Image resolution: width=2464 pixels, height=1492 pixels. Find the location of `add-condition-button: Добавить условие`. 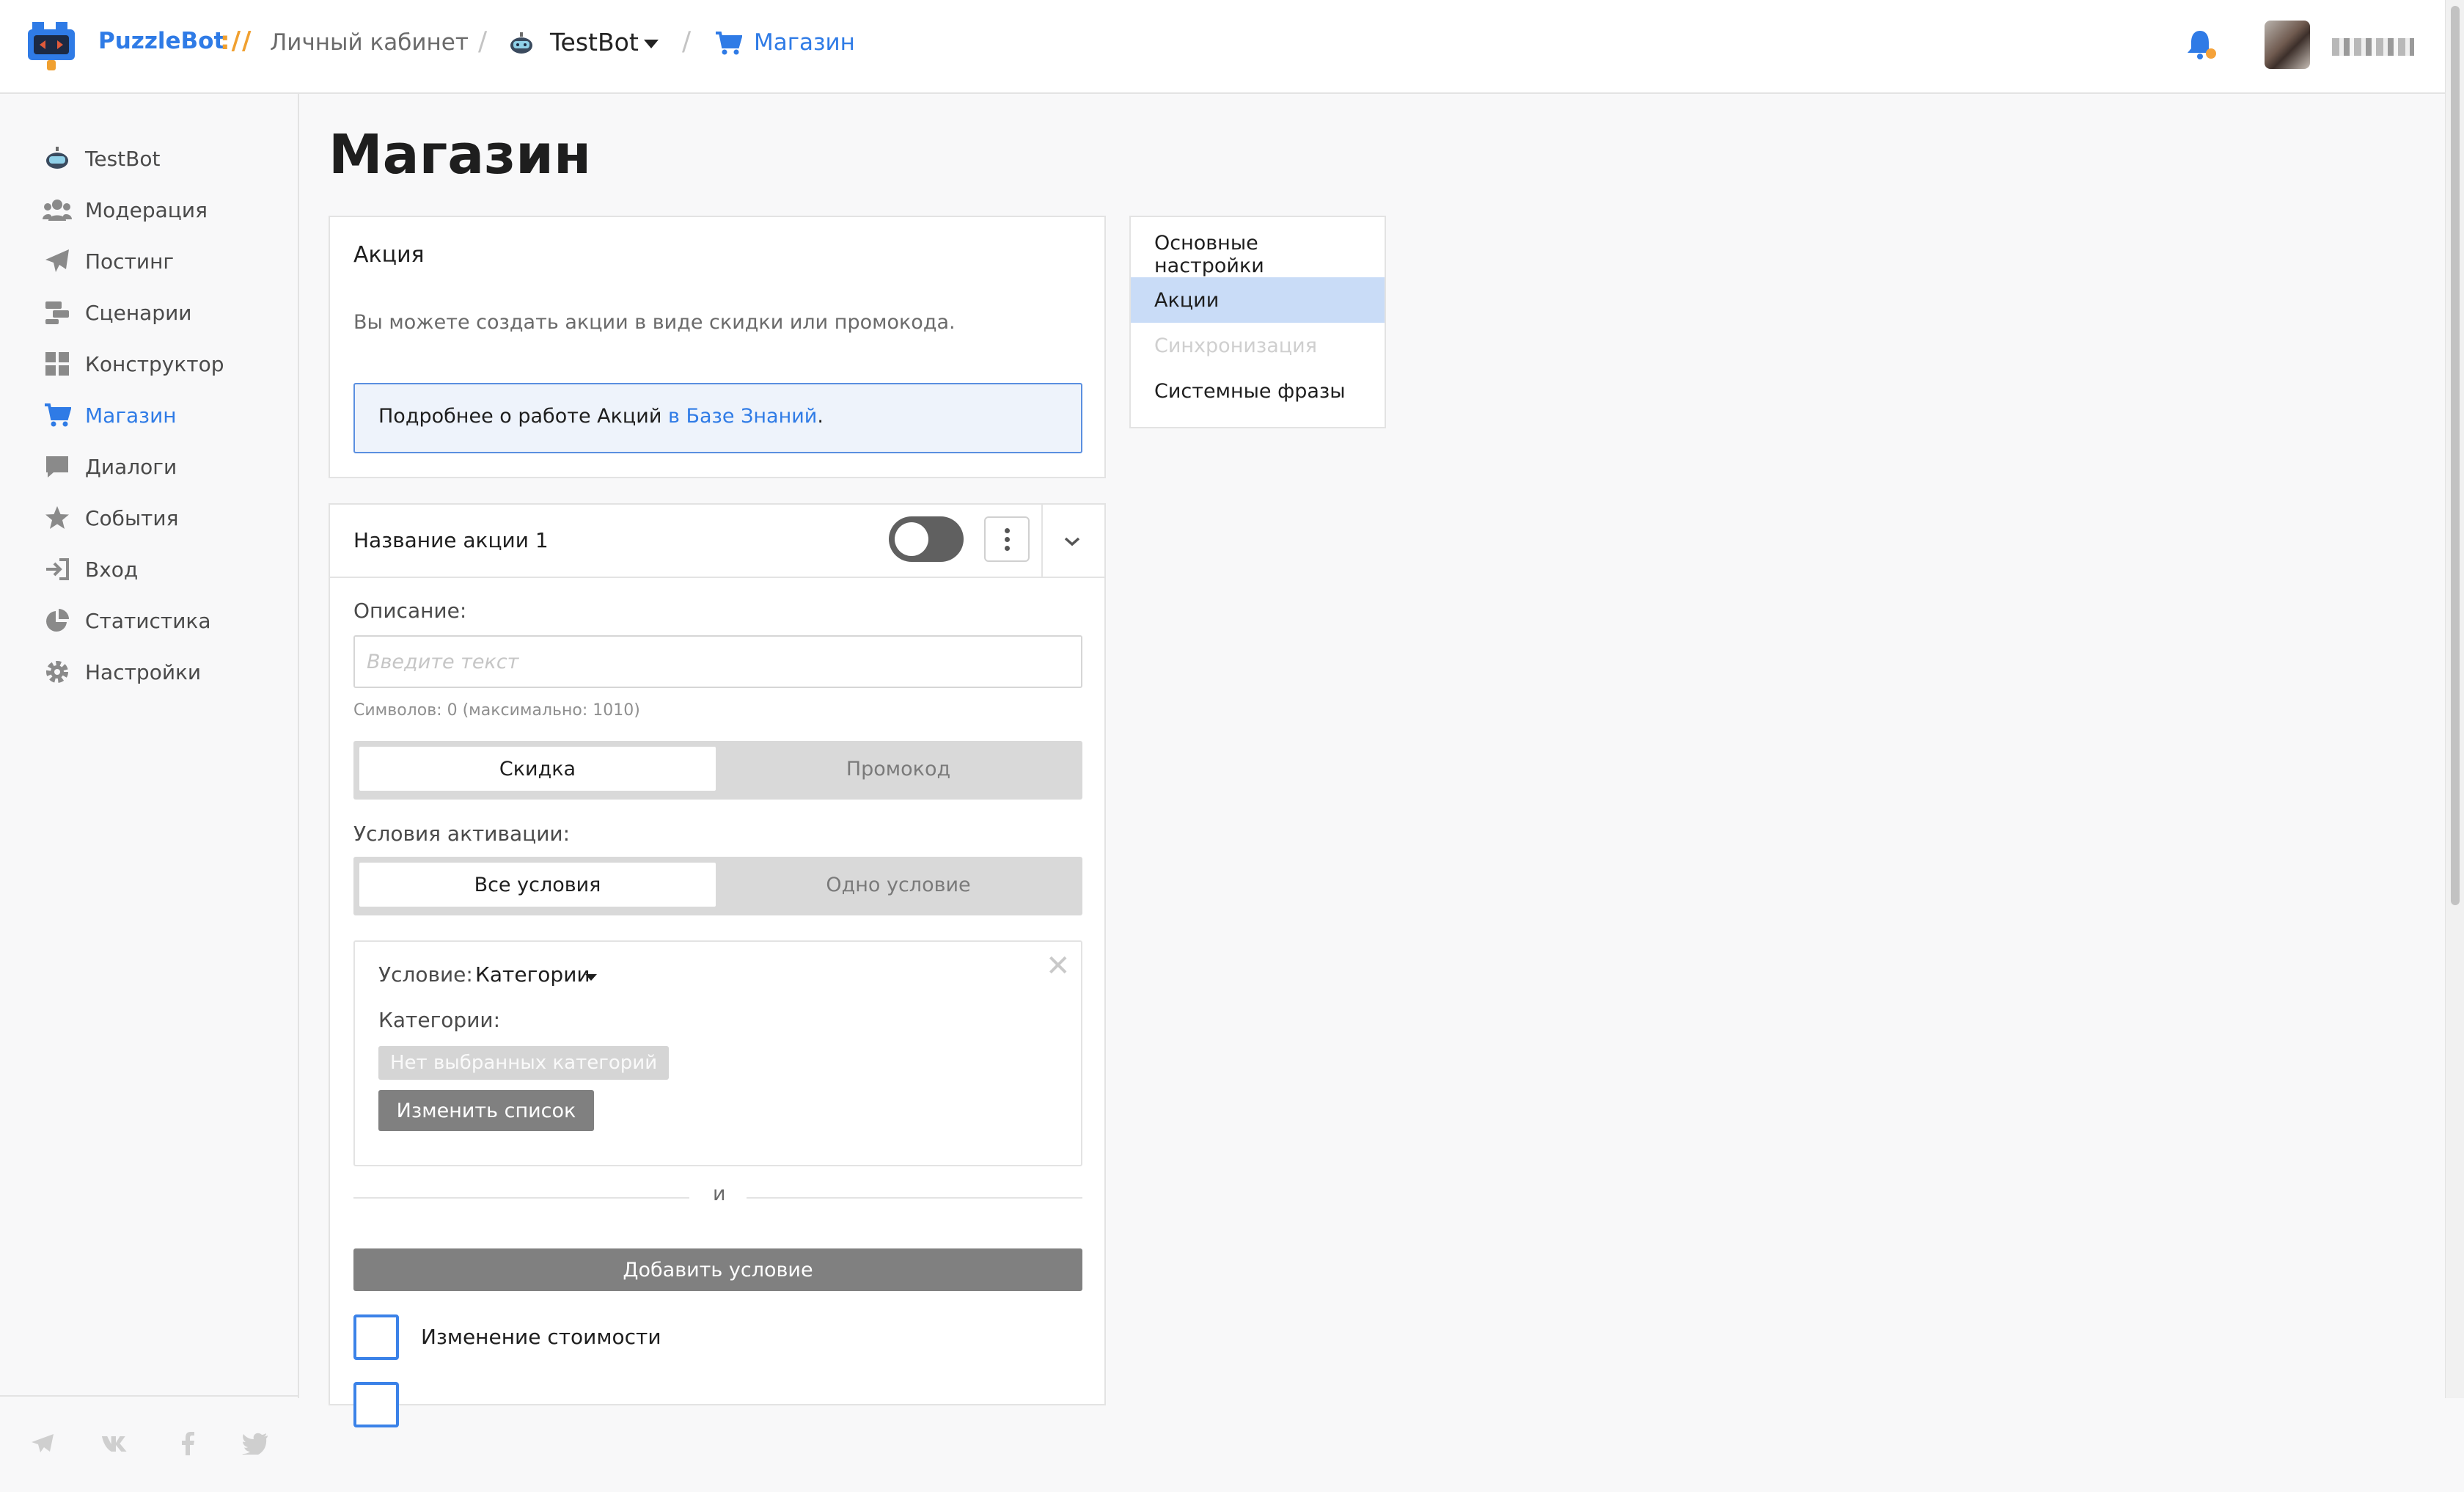

add-condition-button: Добавить условие is located at coordinates (717, 1269).